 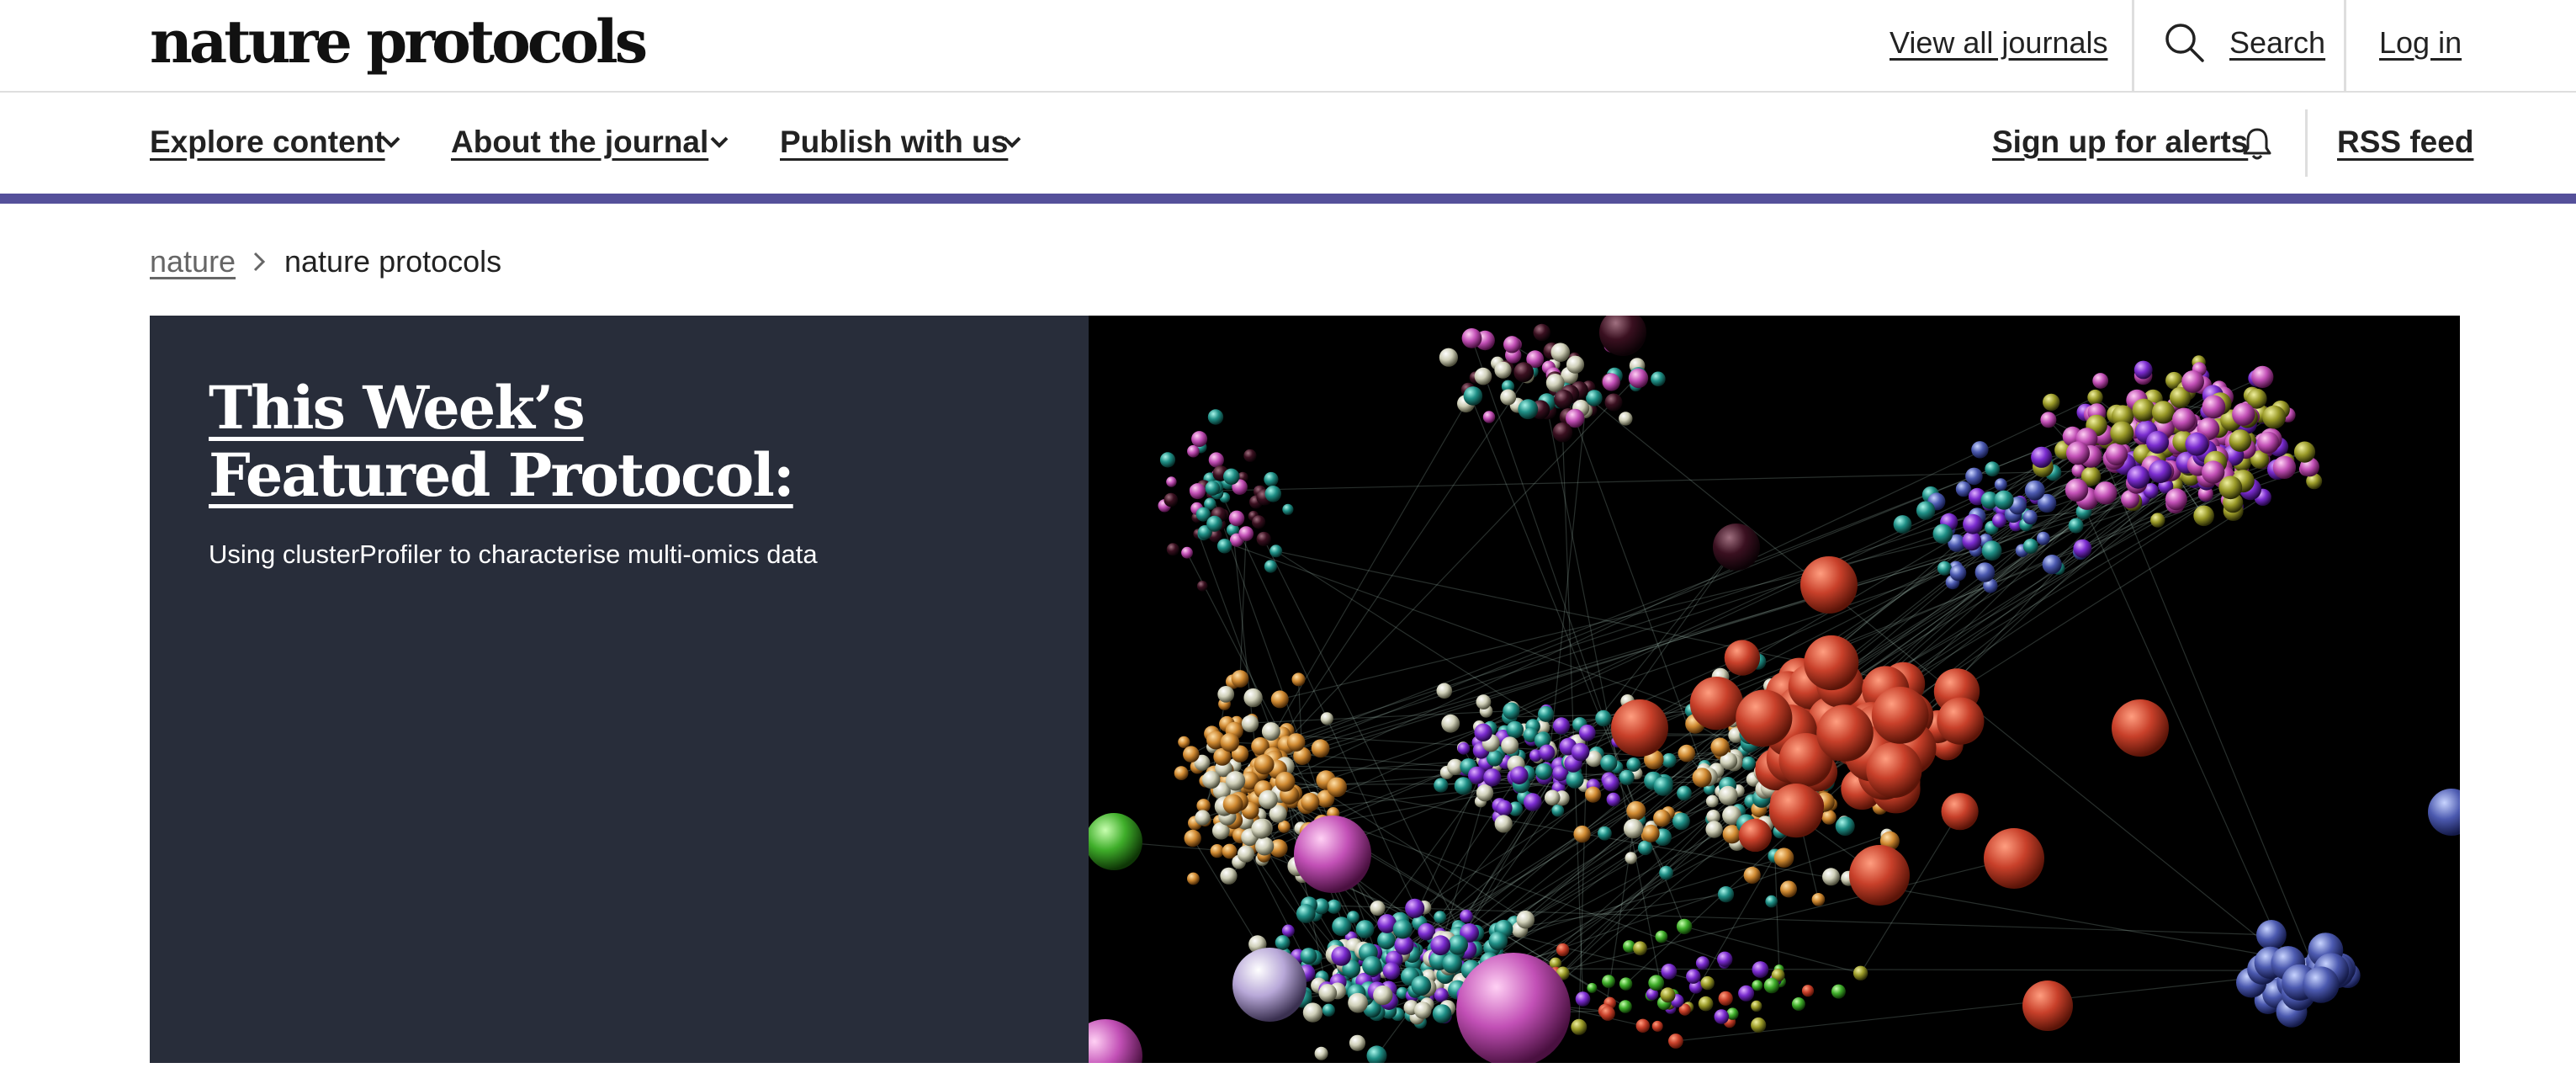 What do you see at coordinates (528, 442) in the screenshot?
I see `featured-protocol-title: This Week’s Featured Protocol:` at bounding box center [528, 442].